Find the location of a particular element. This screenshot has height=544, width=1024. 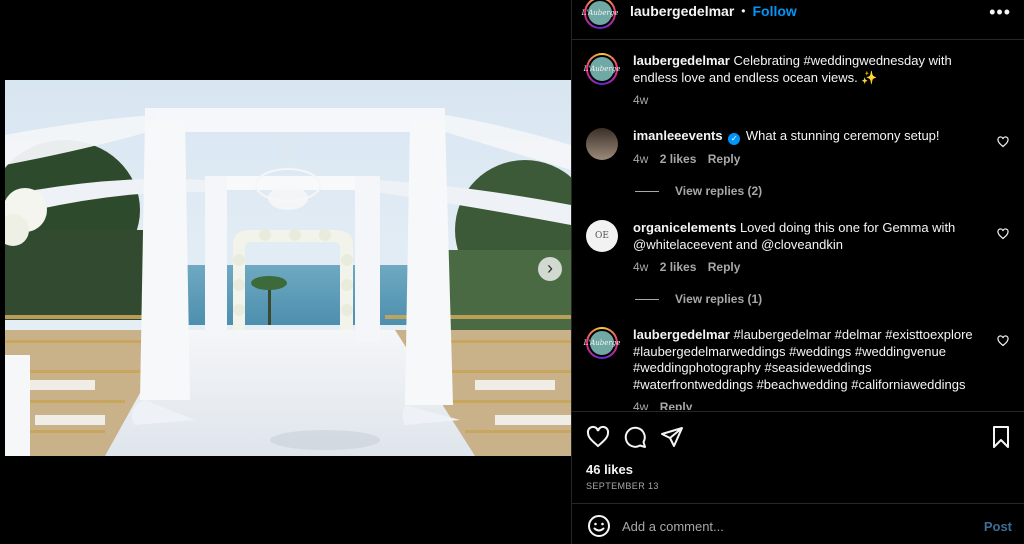

share-icon is located at coordinates (672, 437).